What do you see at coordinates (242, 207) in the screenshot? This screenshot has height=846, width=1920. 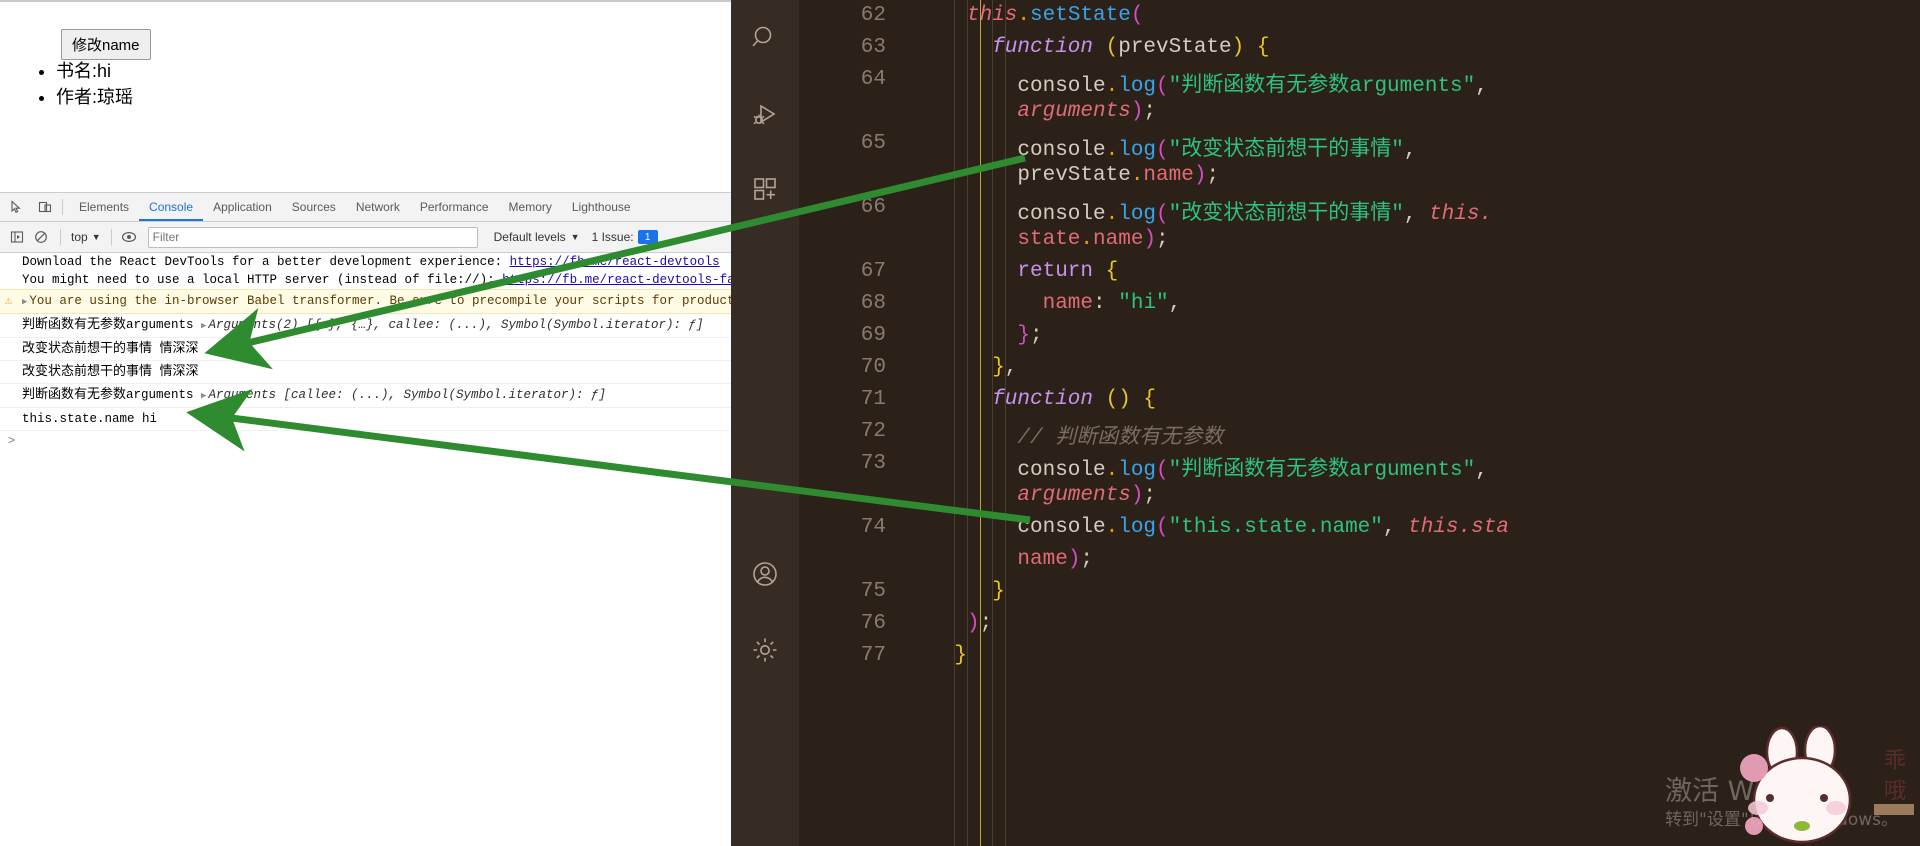 I see `tab-application: Application` at bounding box center [242, 207].